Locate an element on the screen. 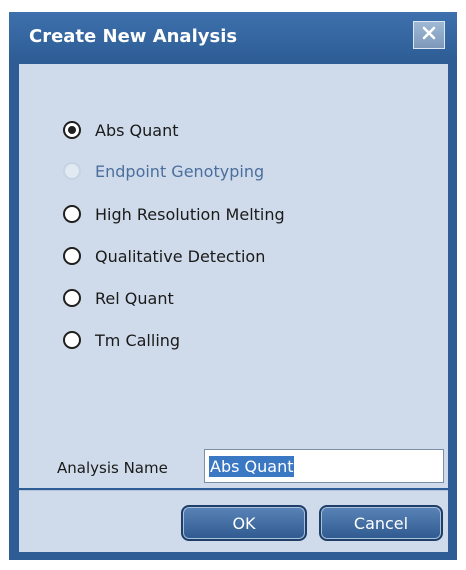 Image resolution: width=466 pixels, height=570 pixels. radio-label: Tm Calling is located at coordinates (138, 340).